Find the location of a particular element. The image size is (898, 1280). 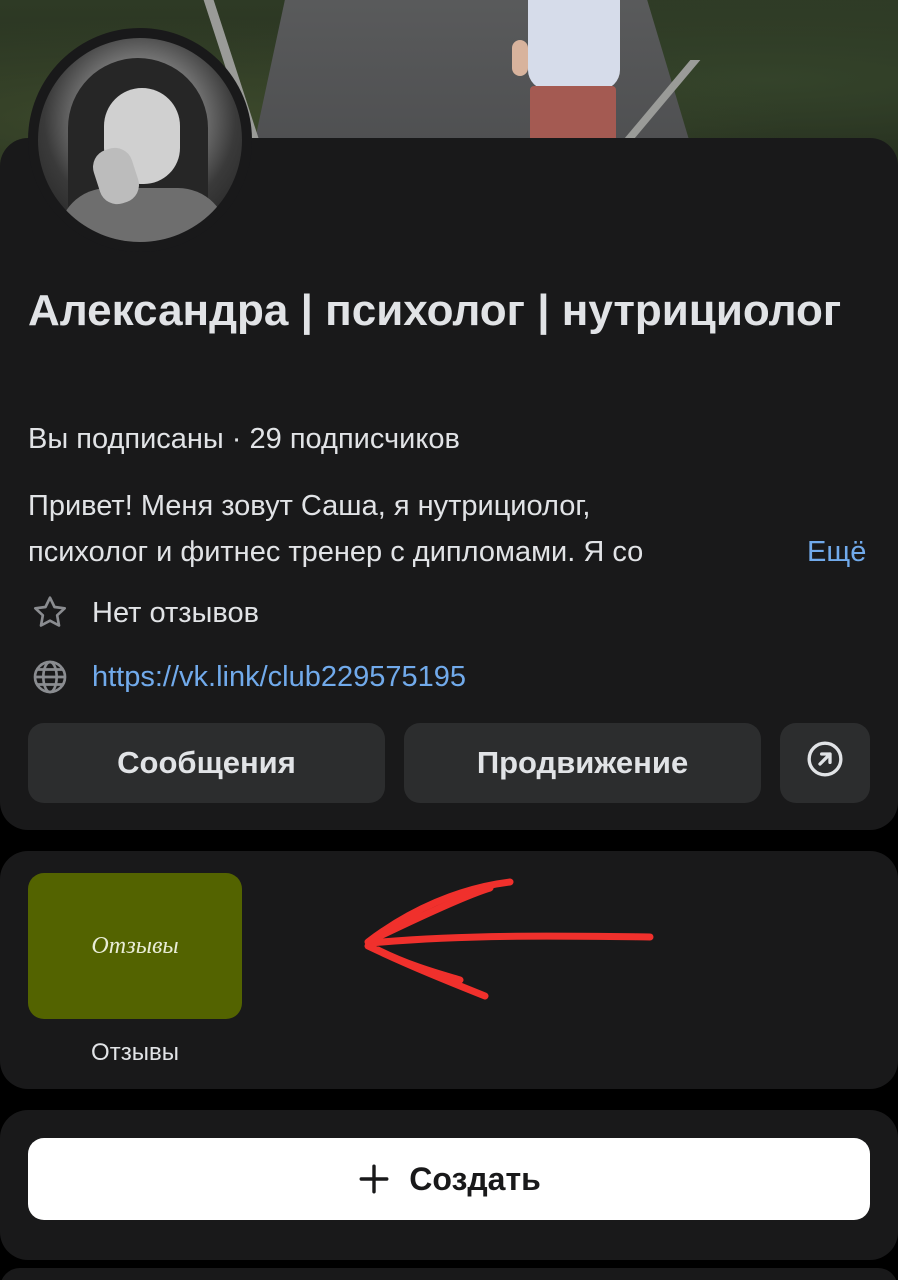

show-more-link: Ещё is located at coordinates (836, 552).